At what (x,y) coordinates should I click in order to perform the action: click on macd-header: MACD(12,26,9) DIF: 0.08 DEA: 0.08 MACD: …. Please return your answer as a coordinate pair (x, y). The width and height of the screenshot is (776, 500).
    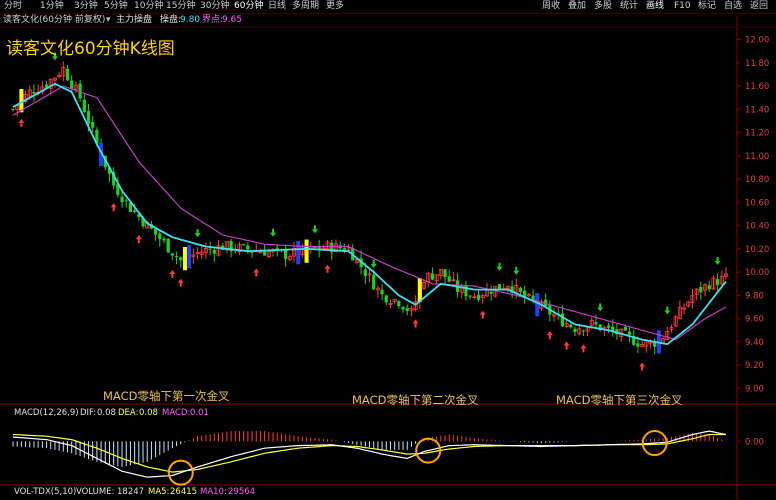
    Looking at the image, I should click on (368, 413).